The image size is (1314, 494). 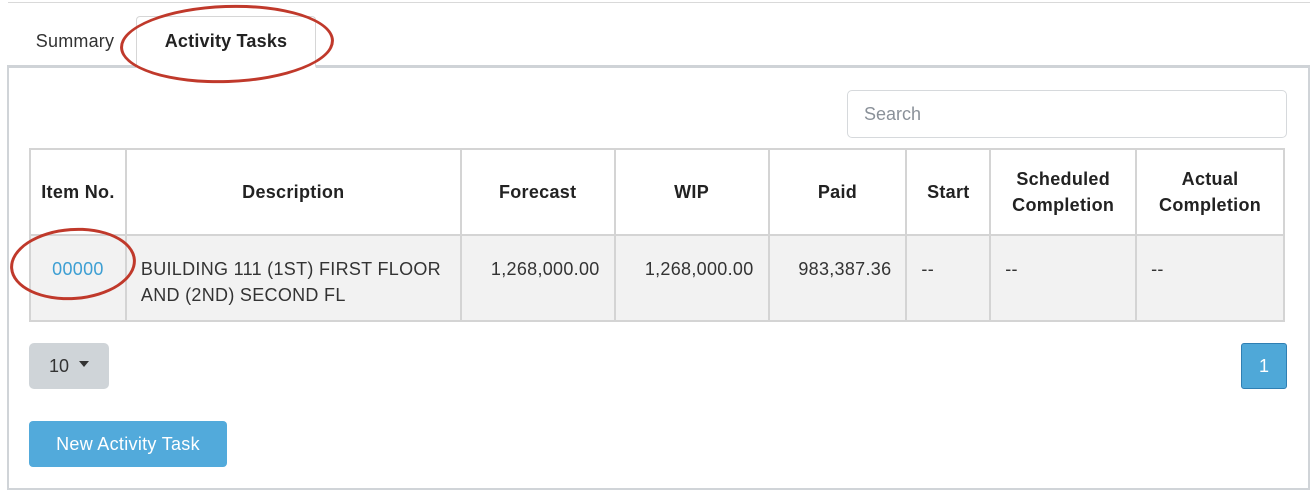 I want to click on page-size-value: 10, so click(x=59, y=365).